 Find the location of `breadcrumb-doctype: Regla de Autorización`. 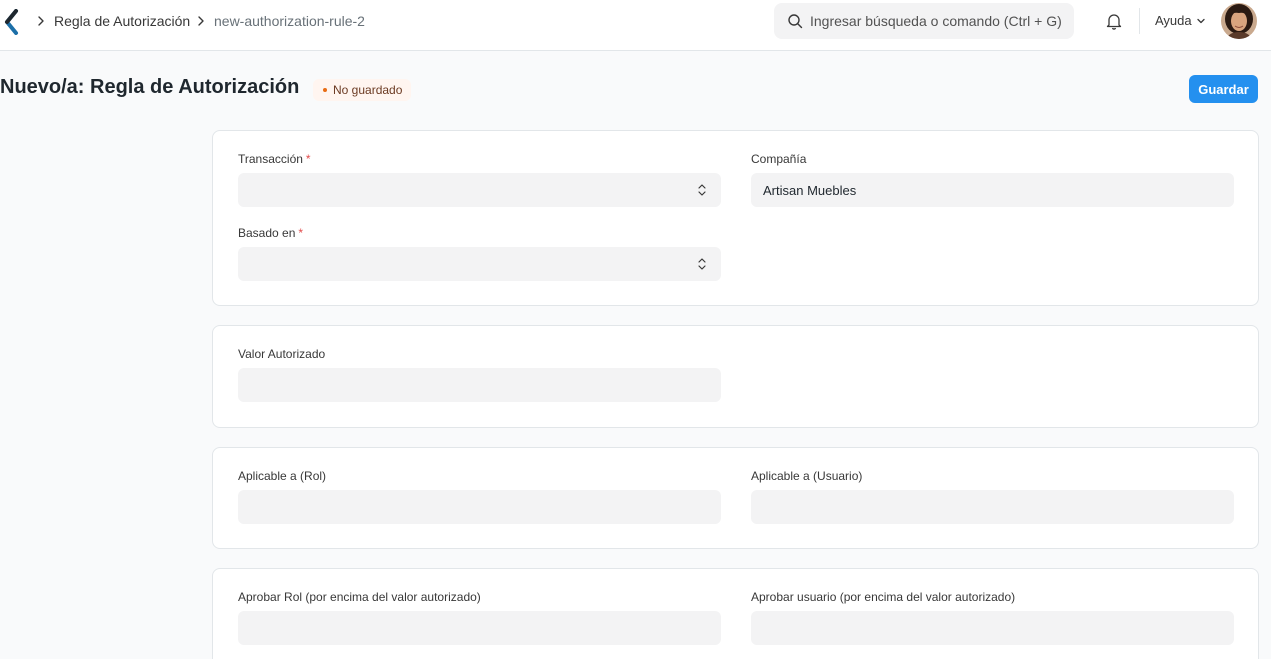

breadcrumb-doctype: Regla de Autorización is located at coordinates (122, 21).